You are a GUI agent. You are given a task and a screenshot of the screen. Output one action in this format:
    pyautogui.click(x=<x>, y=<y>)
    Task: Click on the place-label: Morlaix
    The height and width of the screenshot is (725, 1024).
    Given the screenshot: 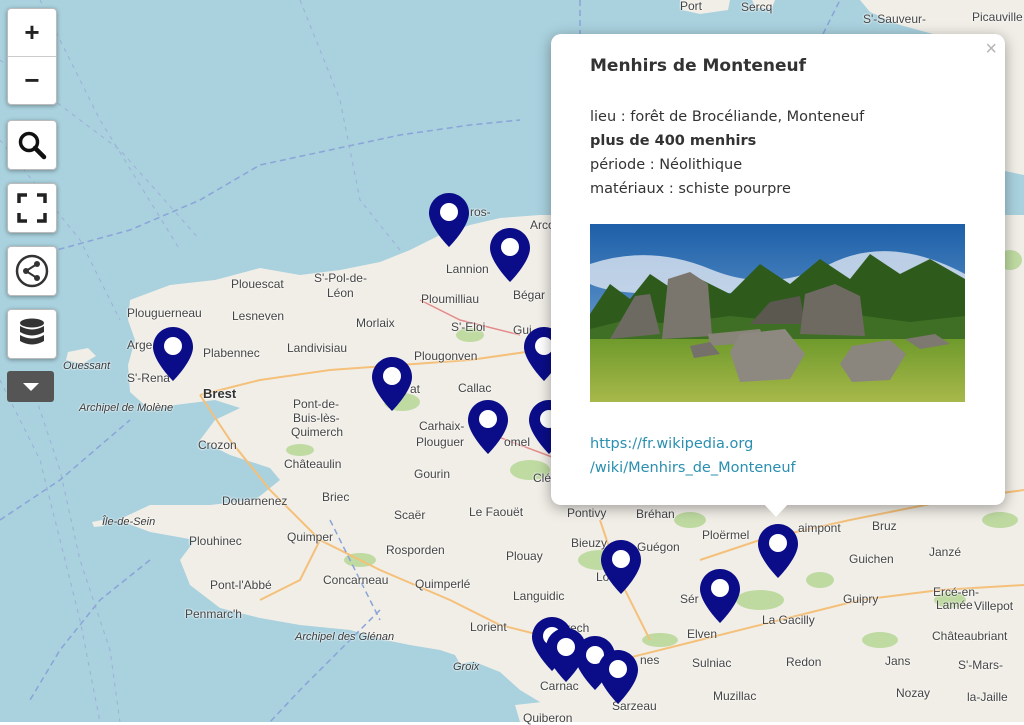 What is the action you would take?
    pyautogui.click(x=375, y=323)
    